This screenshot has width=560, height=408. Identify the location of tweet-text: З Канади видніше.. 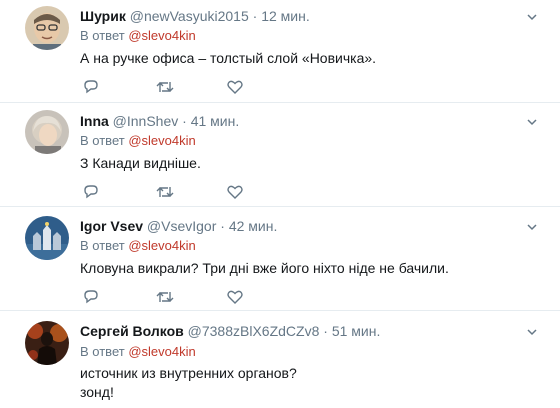
(140, 163).